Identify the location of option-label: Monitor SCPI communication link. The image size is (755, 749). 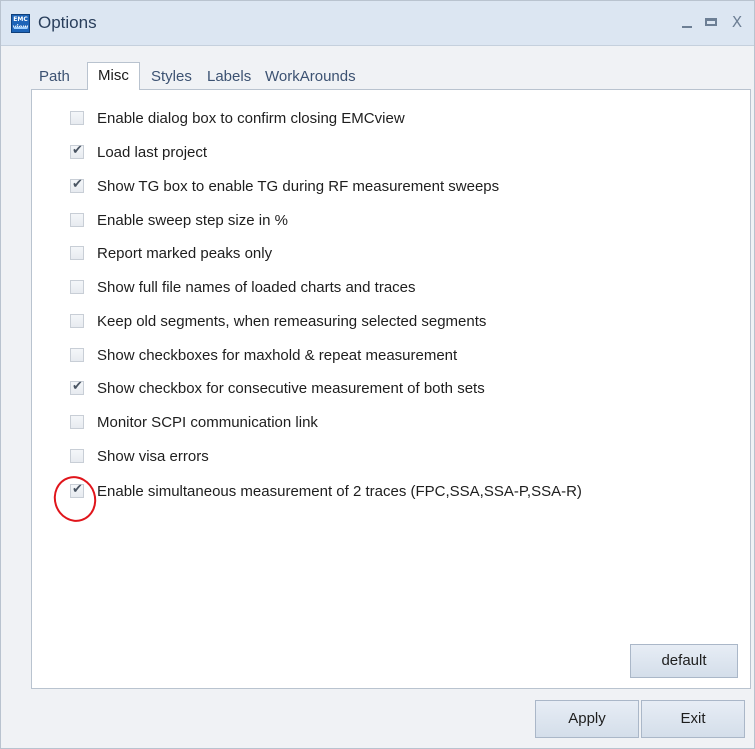
(207, 422).